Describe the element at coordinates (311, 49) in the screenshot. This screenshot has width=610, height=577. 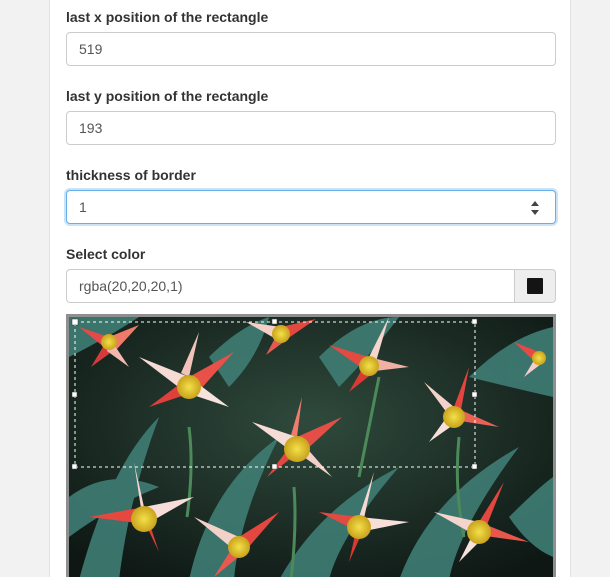
I see `x-position-input: 519` at that location.